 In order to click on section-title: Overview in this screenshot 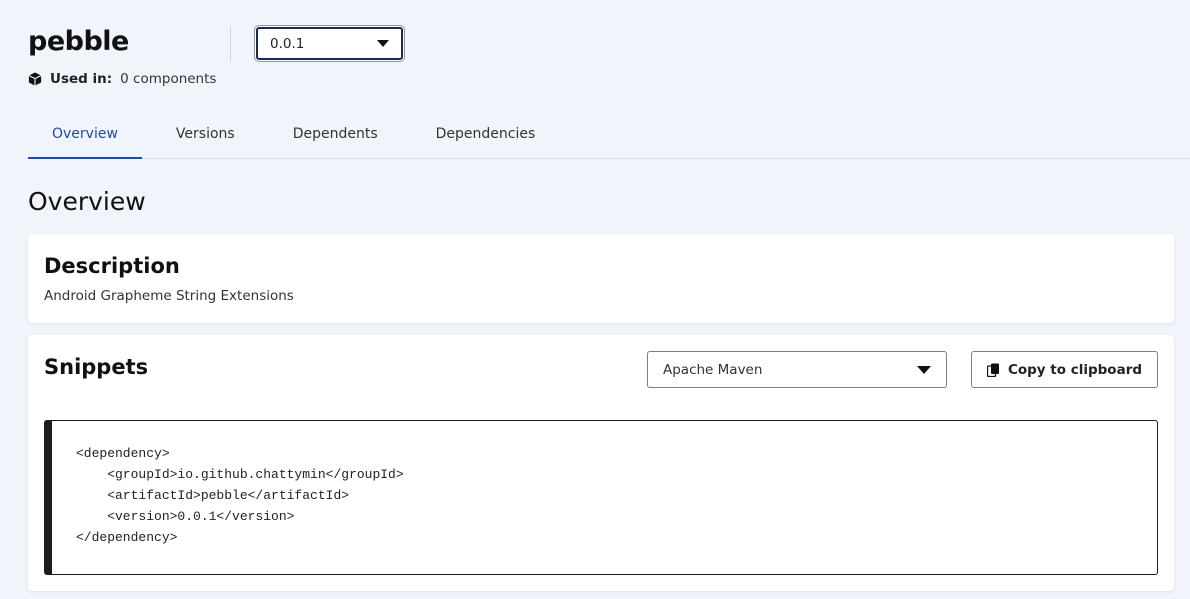, I will do `click(87, 201)`.